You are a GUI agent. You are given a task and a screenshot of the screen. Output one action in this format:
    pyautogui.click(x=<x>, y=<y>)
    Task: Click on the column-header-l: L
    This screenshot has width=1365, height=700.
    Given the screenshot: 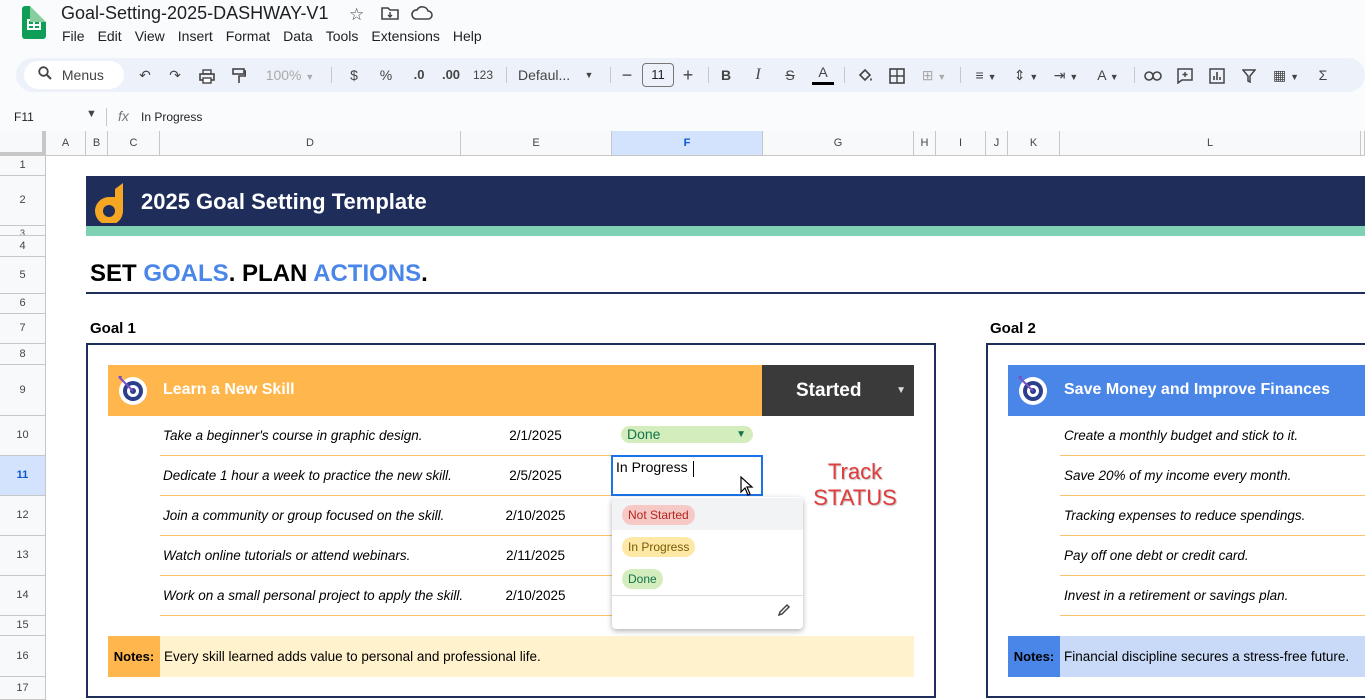 What is the action you would take?
    pyautogui.click(x=1210, y=143)
    